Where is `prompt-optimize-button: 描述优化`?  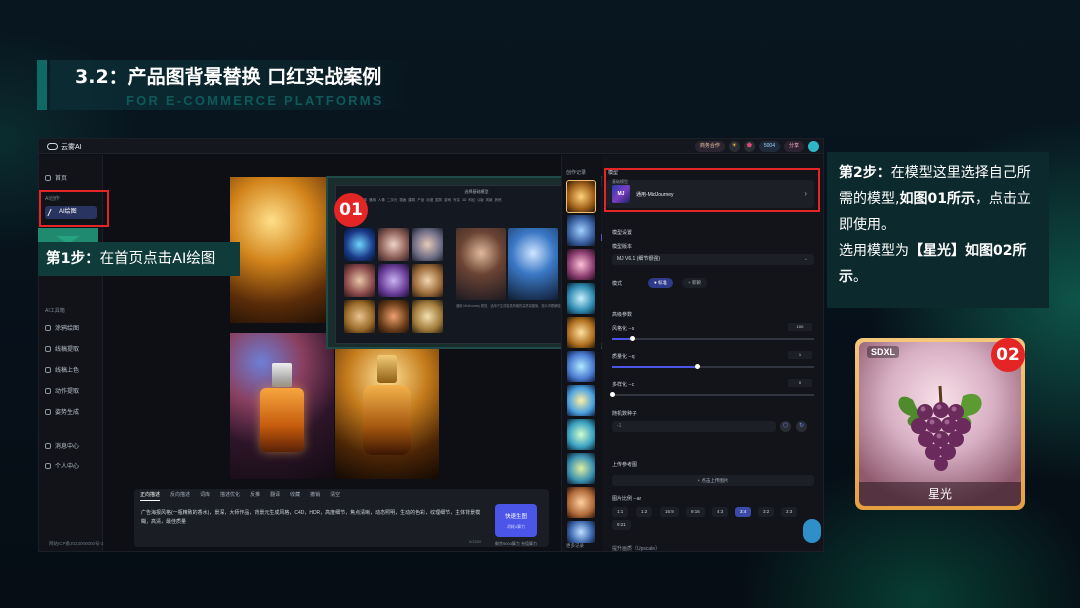 prompt-optimize-button: 描述优化 is located at coordinates (230, 496).